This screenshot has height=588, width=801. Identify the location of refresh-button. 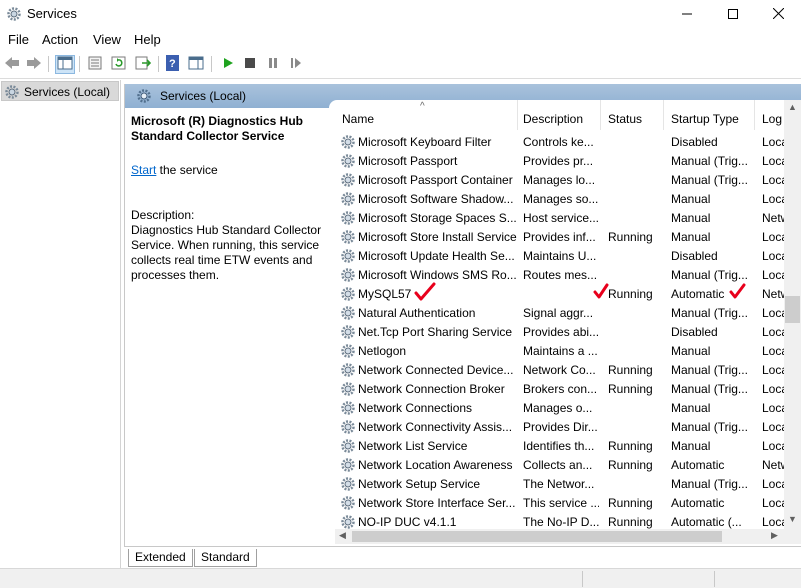
(119, 64).